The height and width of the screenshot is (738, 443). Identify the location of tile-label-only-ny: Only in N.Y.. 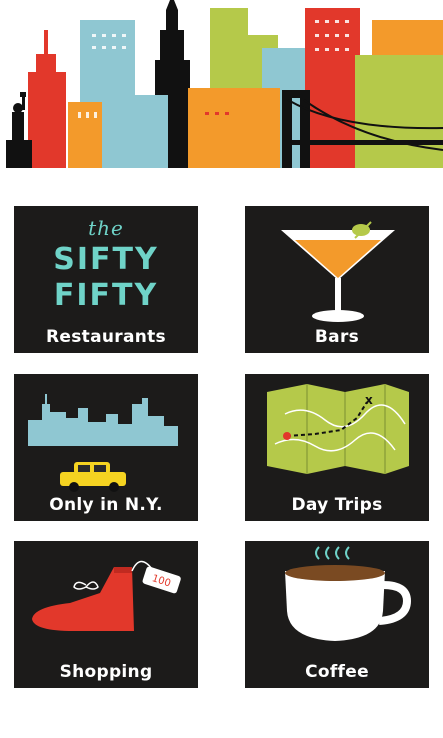
(106, 505).